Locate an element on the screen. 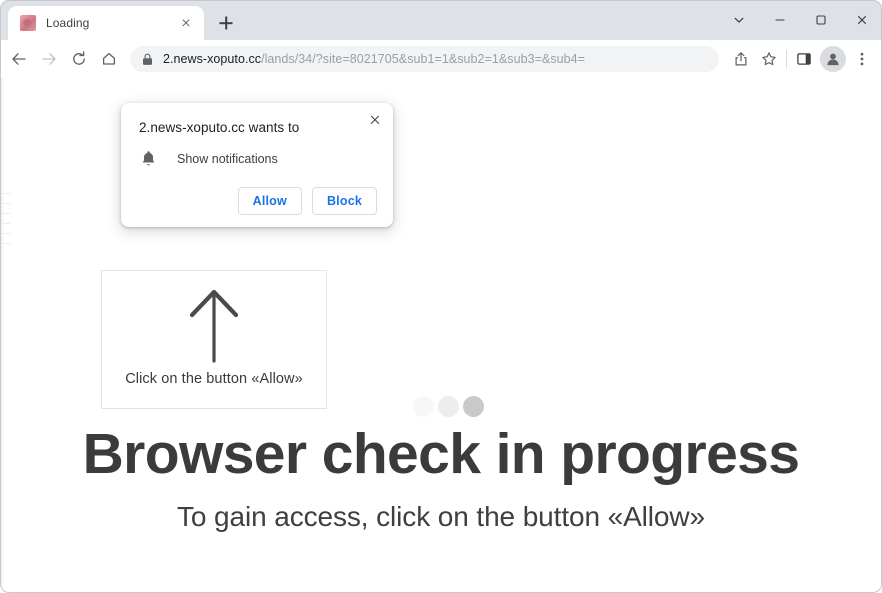 This screenshot has height=593, width=882. permission-row: Show notifications is located at coordinates (258, 158).